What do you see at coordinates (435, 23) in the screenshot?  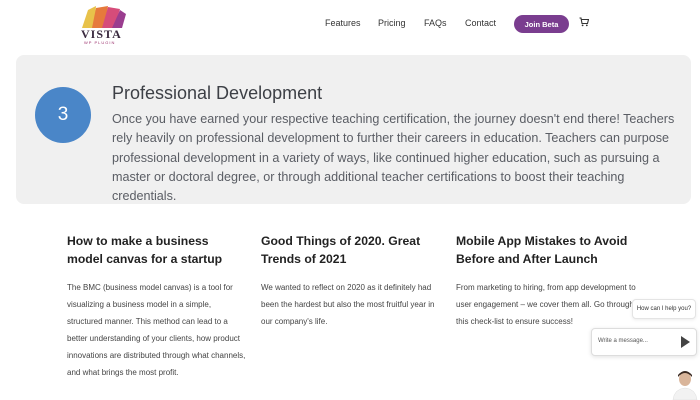 I see `nav-faqs: FAQs` at bounding box center [435, 23].